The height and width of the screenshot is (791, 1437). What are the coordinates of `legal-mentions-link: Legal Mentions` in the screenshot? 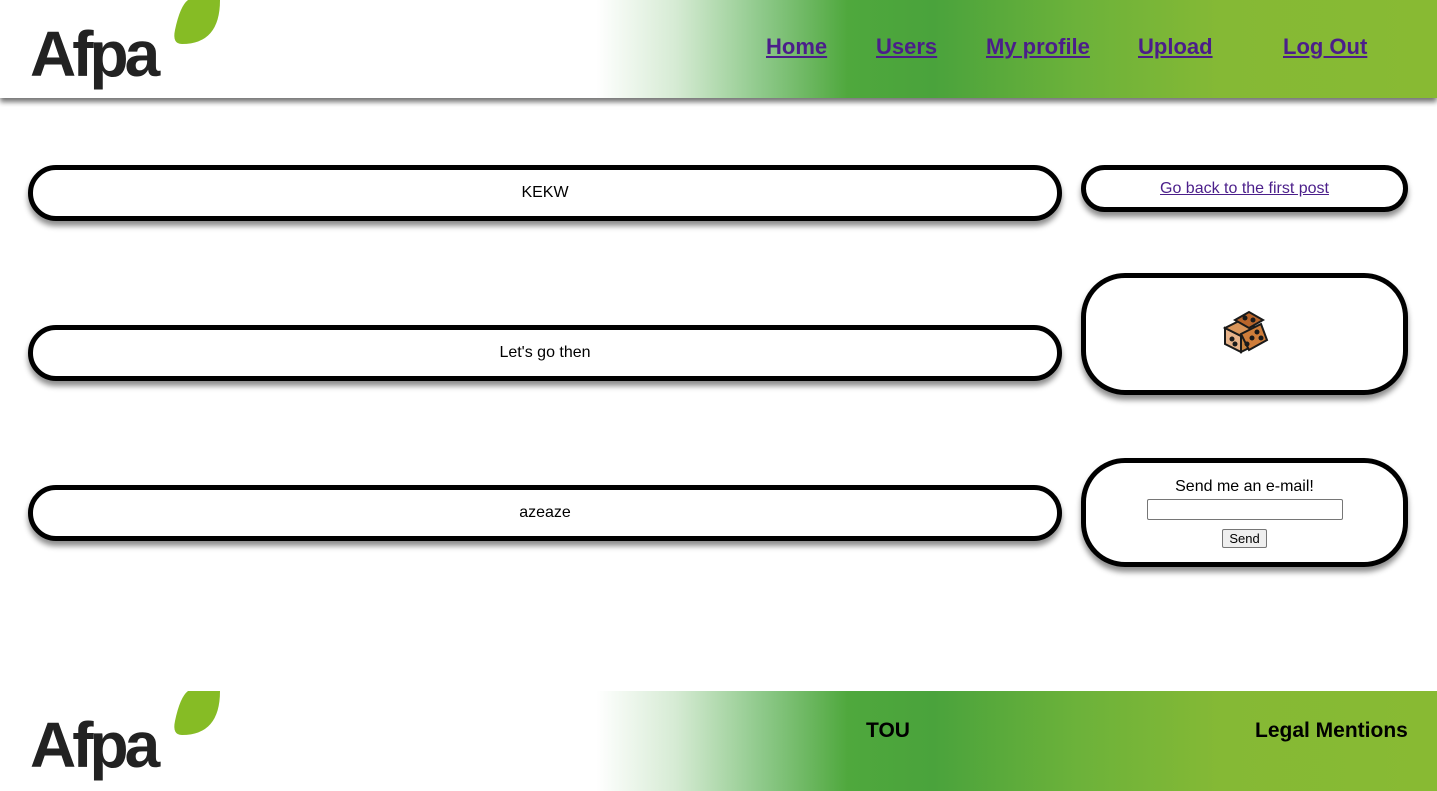 It's located at (1331, 731).